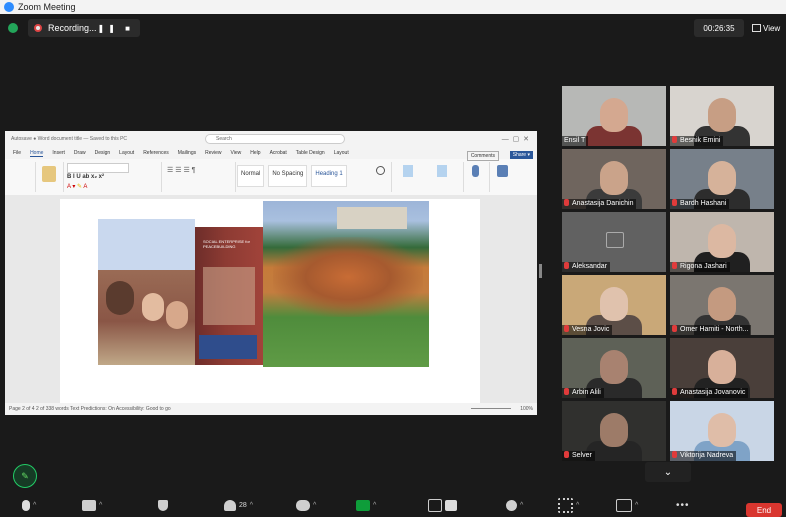  Describe the element at coordinates (80, 153) in the screenshot. I see `tab-draw: Draw` at that location.